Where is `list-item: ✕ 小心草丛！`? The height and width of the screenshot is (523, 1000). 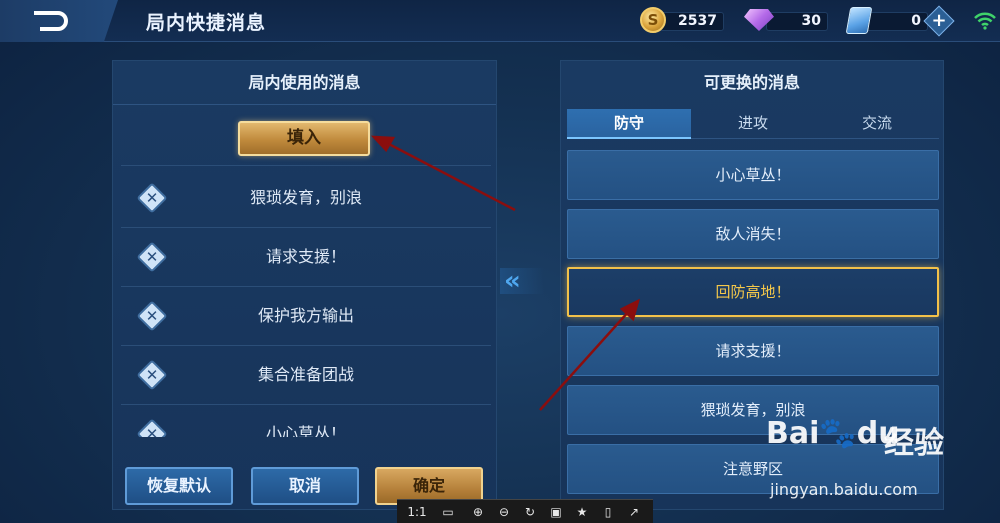
list-item: ✕ 小心草丛！ is located at coordinates (306, 421).